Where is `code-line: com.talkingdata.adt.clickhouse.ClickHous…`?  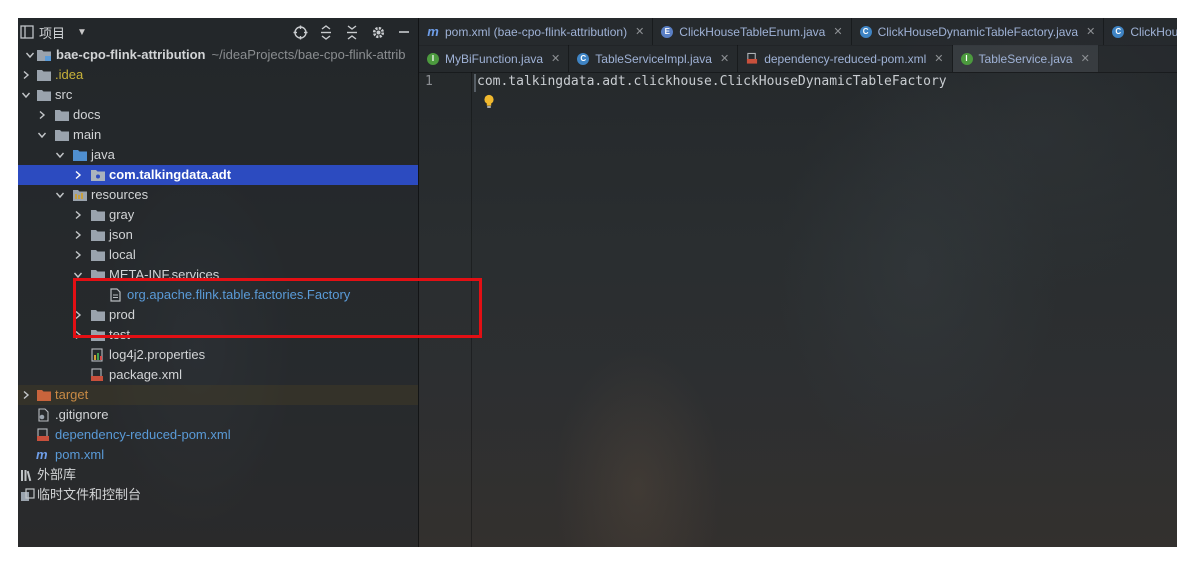
code-line: com.talkingdata.adt.clickhouse.ClickHous… is located at coordinates (712, 81).